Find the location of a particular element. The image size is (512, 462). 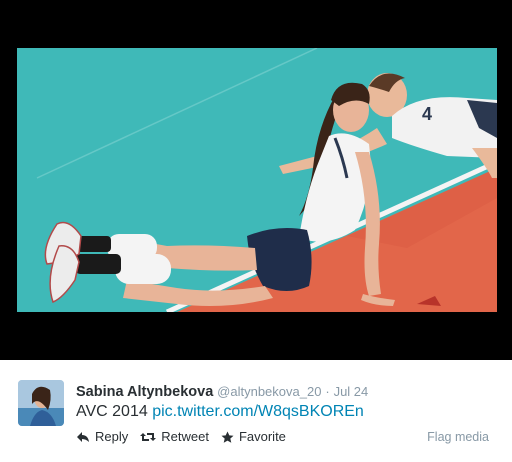

tweet-date: Jul 24 is located at coordinates (351, 391).